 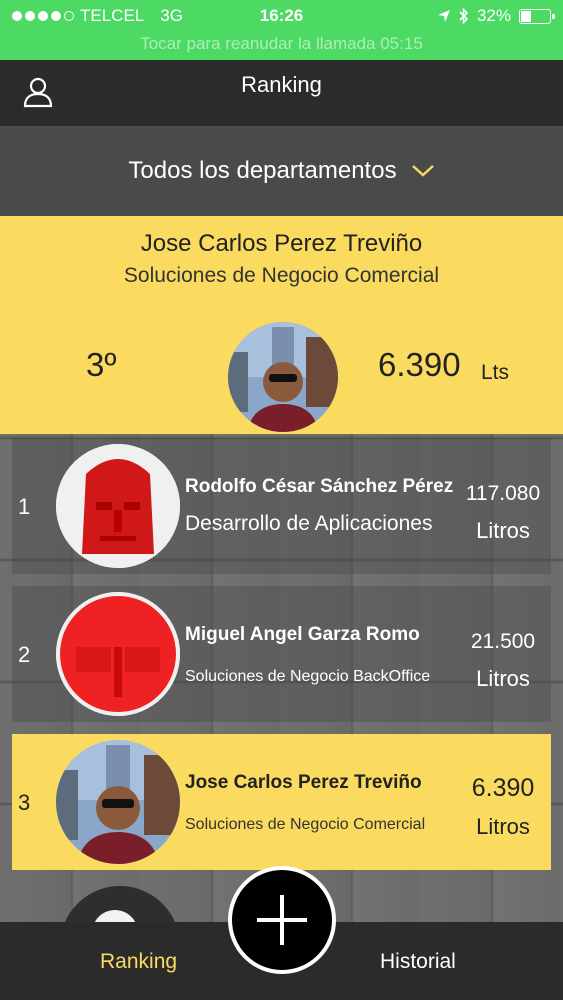 What do you see at coordinates (308, 676) in the screenshot?
I see `employee-department: Soluciones de Negocio BackOffice` at bounding box center [308, 676].